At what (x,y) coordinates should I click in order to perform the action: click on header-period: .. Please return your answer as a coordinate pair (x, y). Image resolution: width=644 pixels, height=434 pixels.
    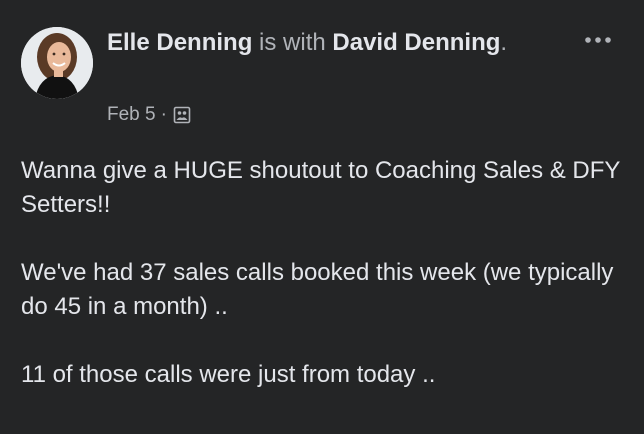
    Looking at the image, I should click on (504, 42).